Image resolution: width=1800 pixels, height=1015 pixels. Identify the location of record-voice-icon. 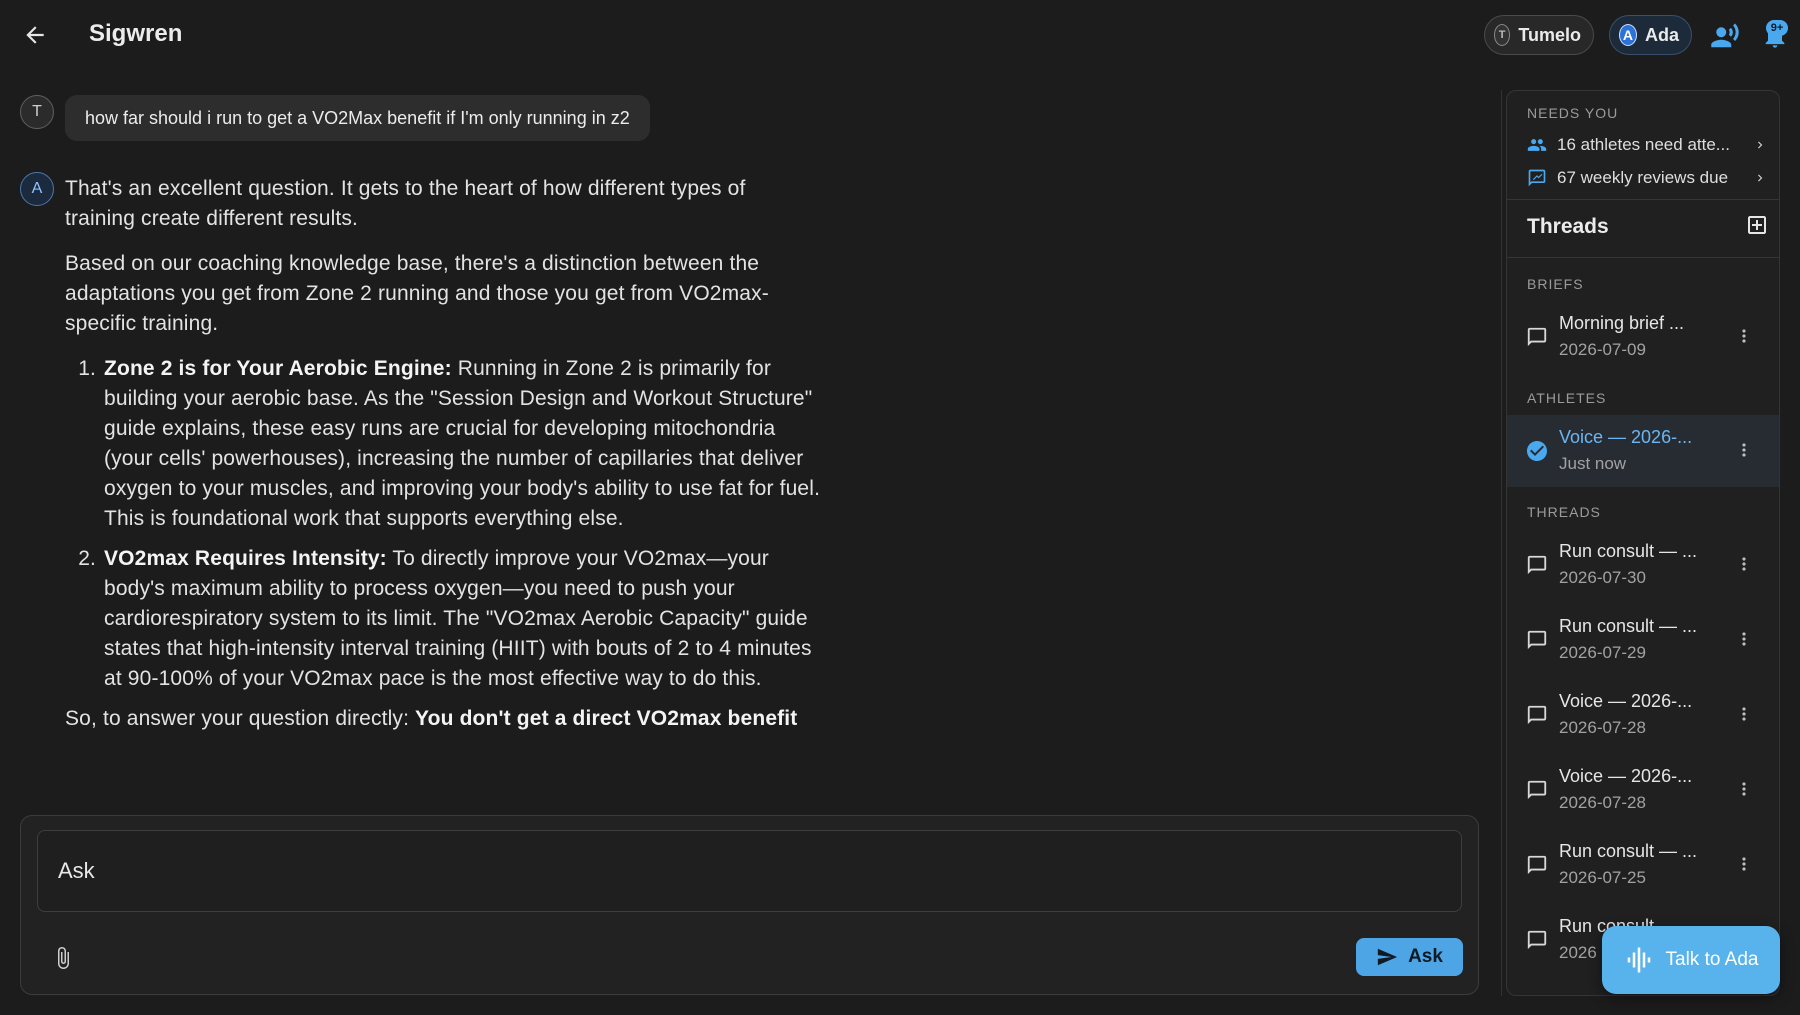
(1725, 35).